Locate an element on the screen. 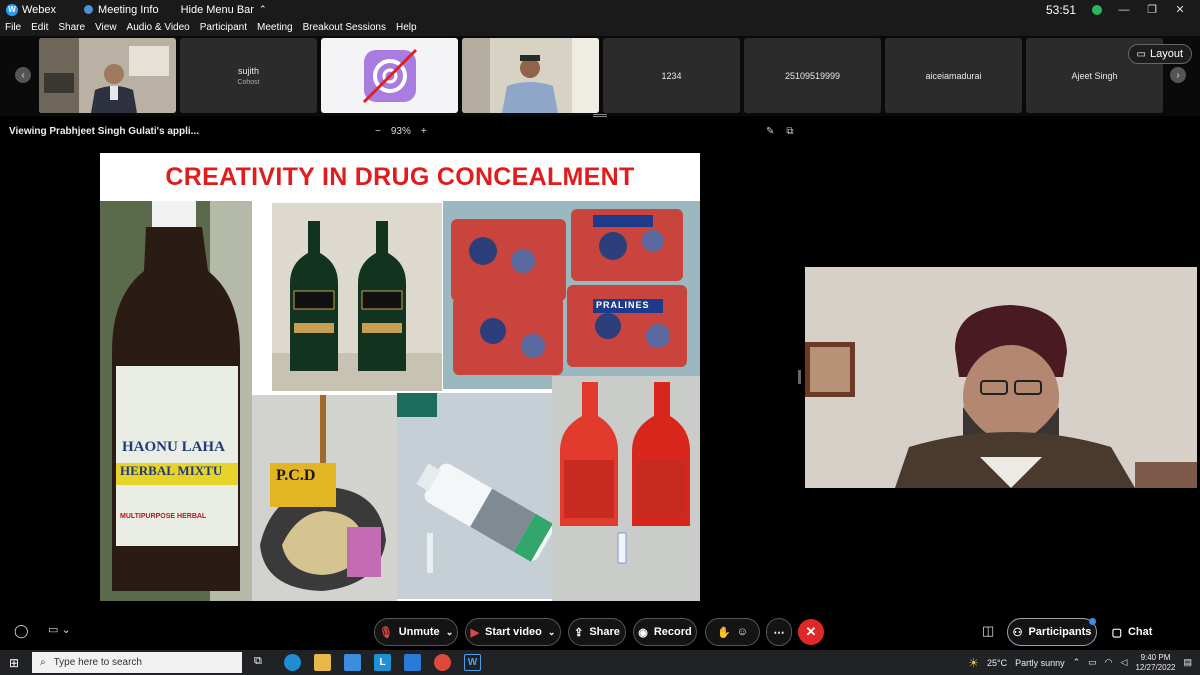 The height and width of the screenshot is (675, 1200). raise-hand-icon: ✋ is located at coordinates (724, 632).